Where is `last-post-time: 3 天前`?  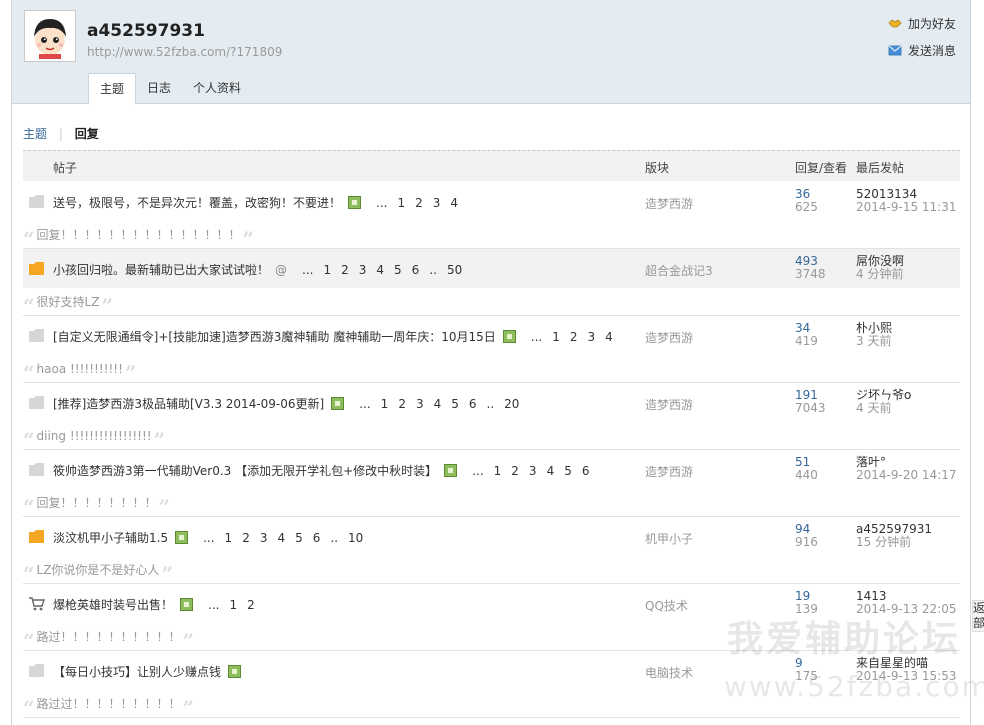 last-post-time: 3 天前 is located at coordinates (874, 341).